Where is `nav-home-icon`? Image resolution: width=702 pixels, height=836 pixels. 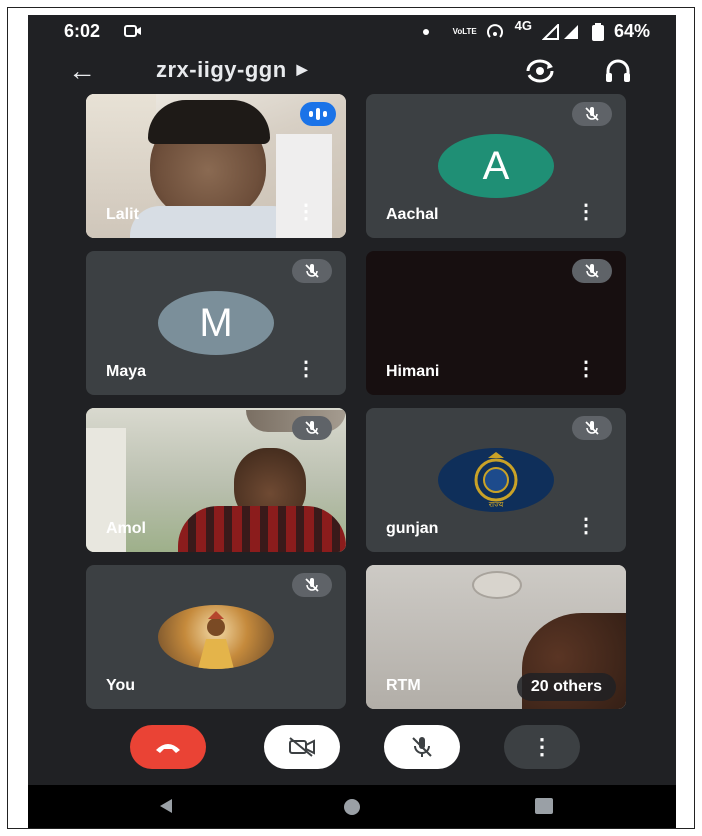 nav-home-icon is located at coordinates (352, 807).